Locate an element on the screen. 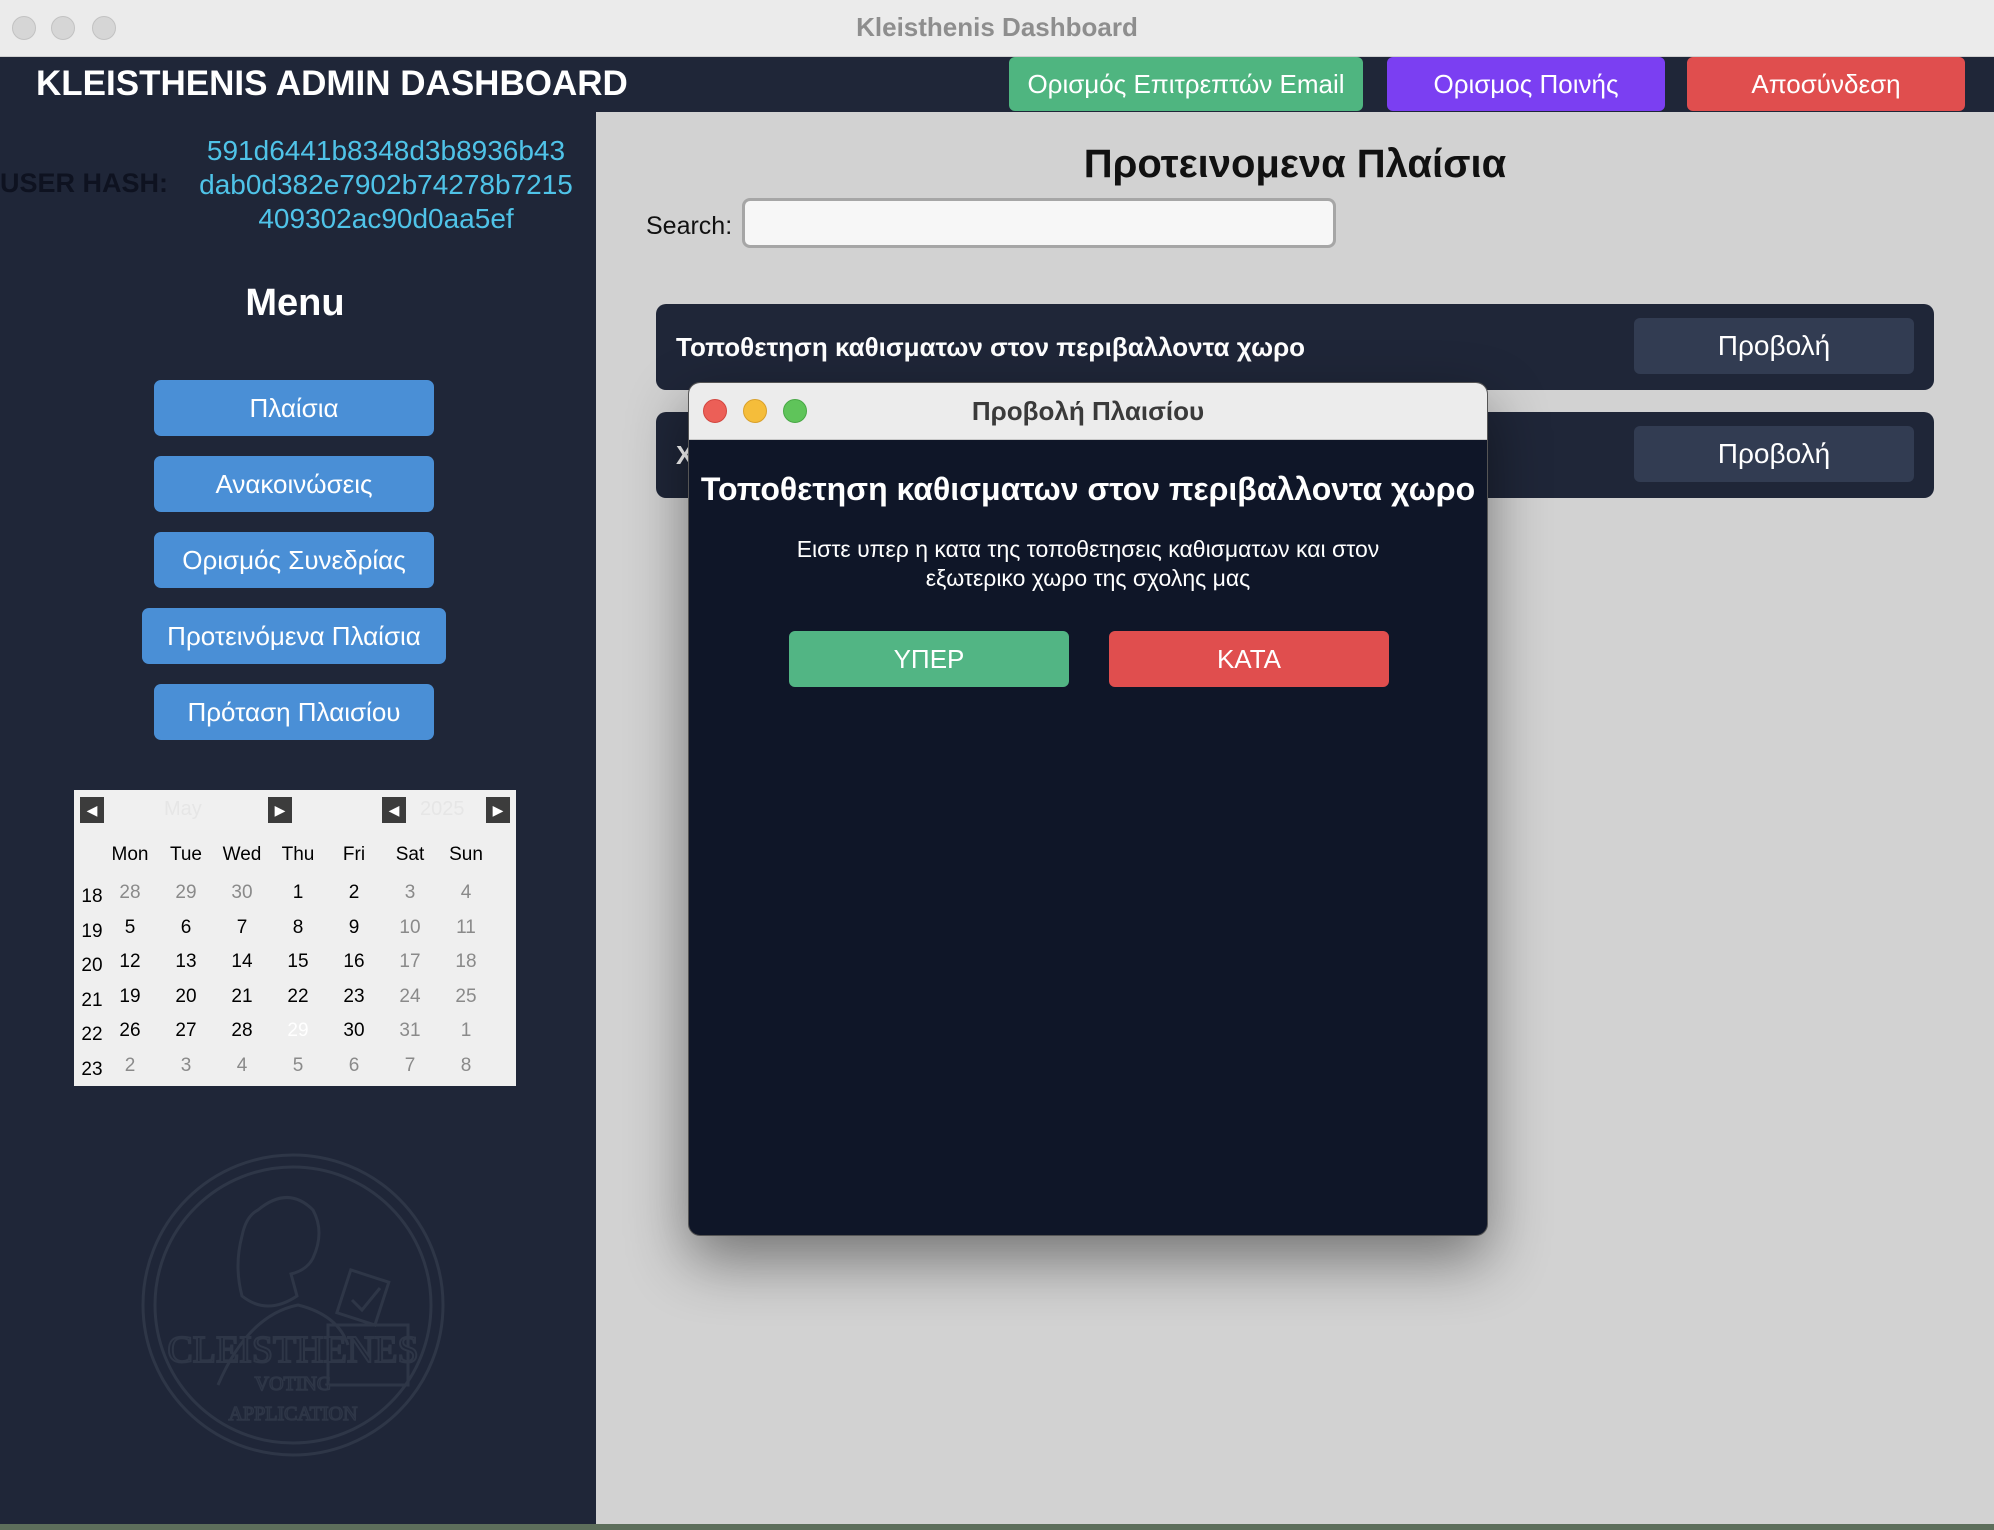  calendar-day: 22 is located at coordinates (298, 997).